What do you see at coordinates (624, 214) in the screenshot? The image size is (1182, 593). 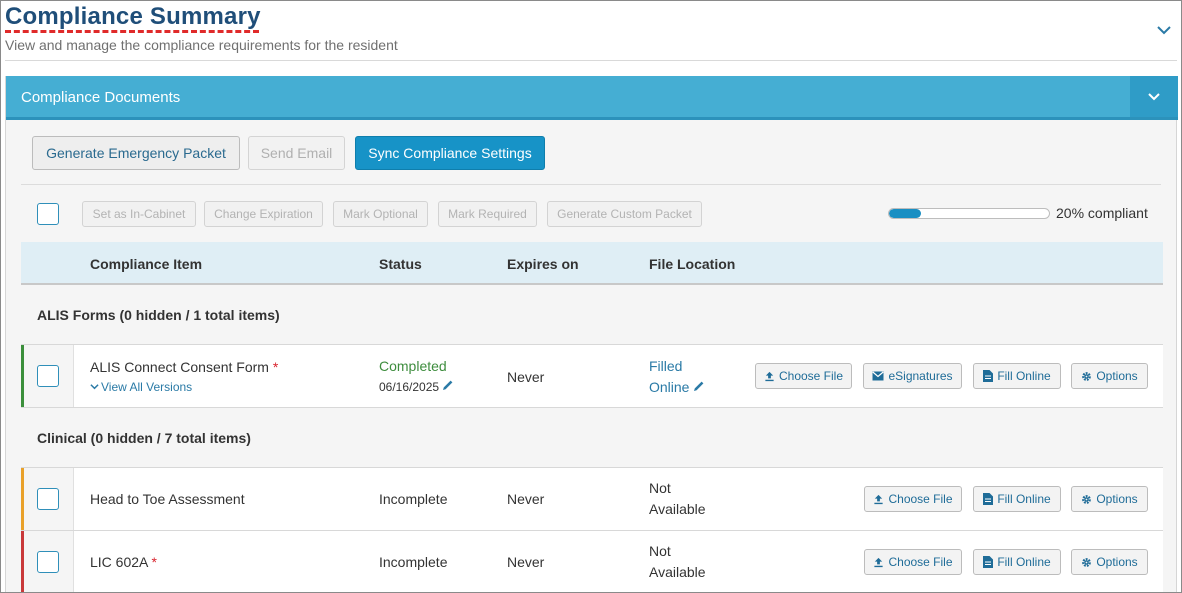 I see `generate-custom-packet-button: Generate Custom Packet` at bounding box center [624, 214].